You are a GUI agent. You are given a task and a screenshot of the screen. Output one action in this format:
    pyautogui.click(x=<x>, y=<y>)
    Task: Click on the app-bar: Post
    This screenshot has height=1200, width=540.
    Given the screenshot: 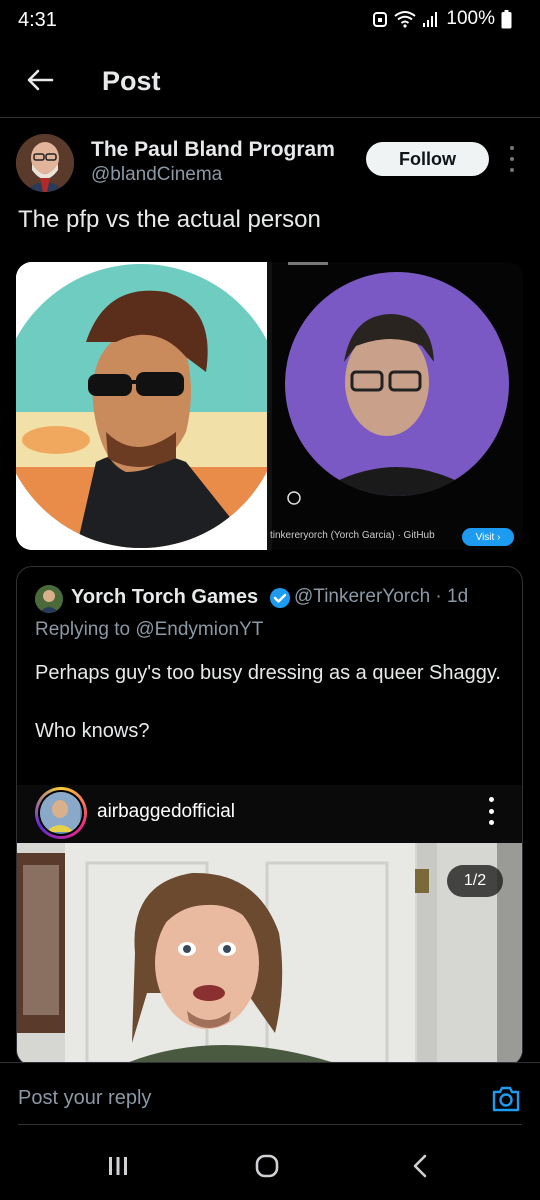 What is the action you would take?
    pyautogui.click(x=270, y=81)
    